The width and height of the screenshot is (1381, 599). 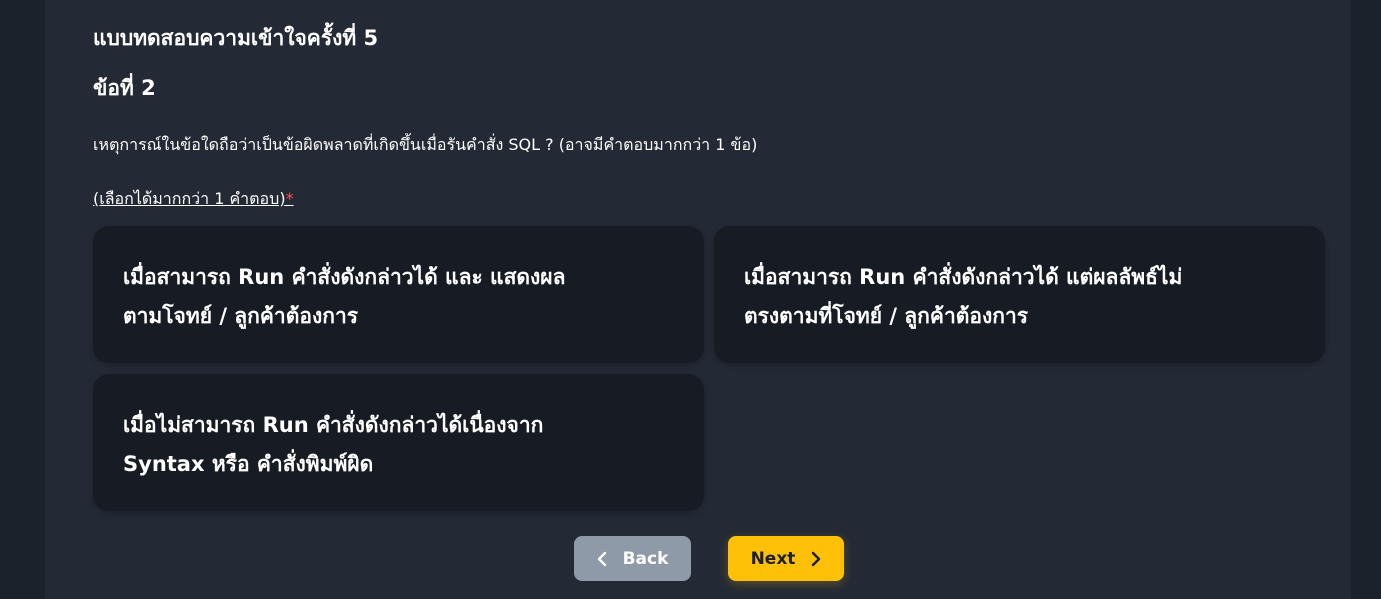 What do you see at coordinates (886, 316) in the screenshot?
I see `answer-option-text: ตรงตามที่โจทย์ / ลูกค้าต้องการ` at bounding box center [886, 316].